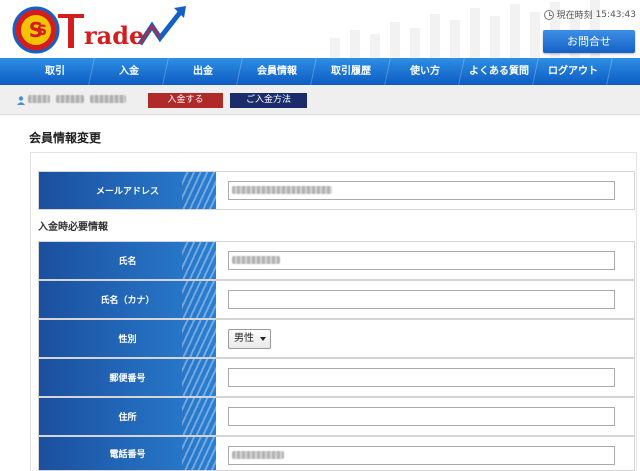  I want to click on contact-button: お問合せ, so click(589, 41).